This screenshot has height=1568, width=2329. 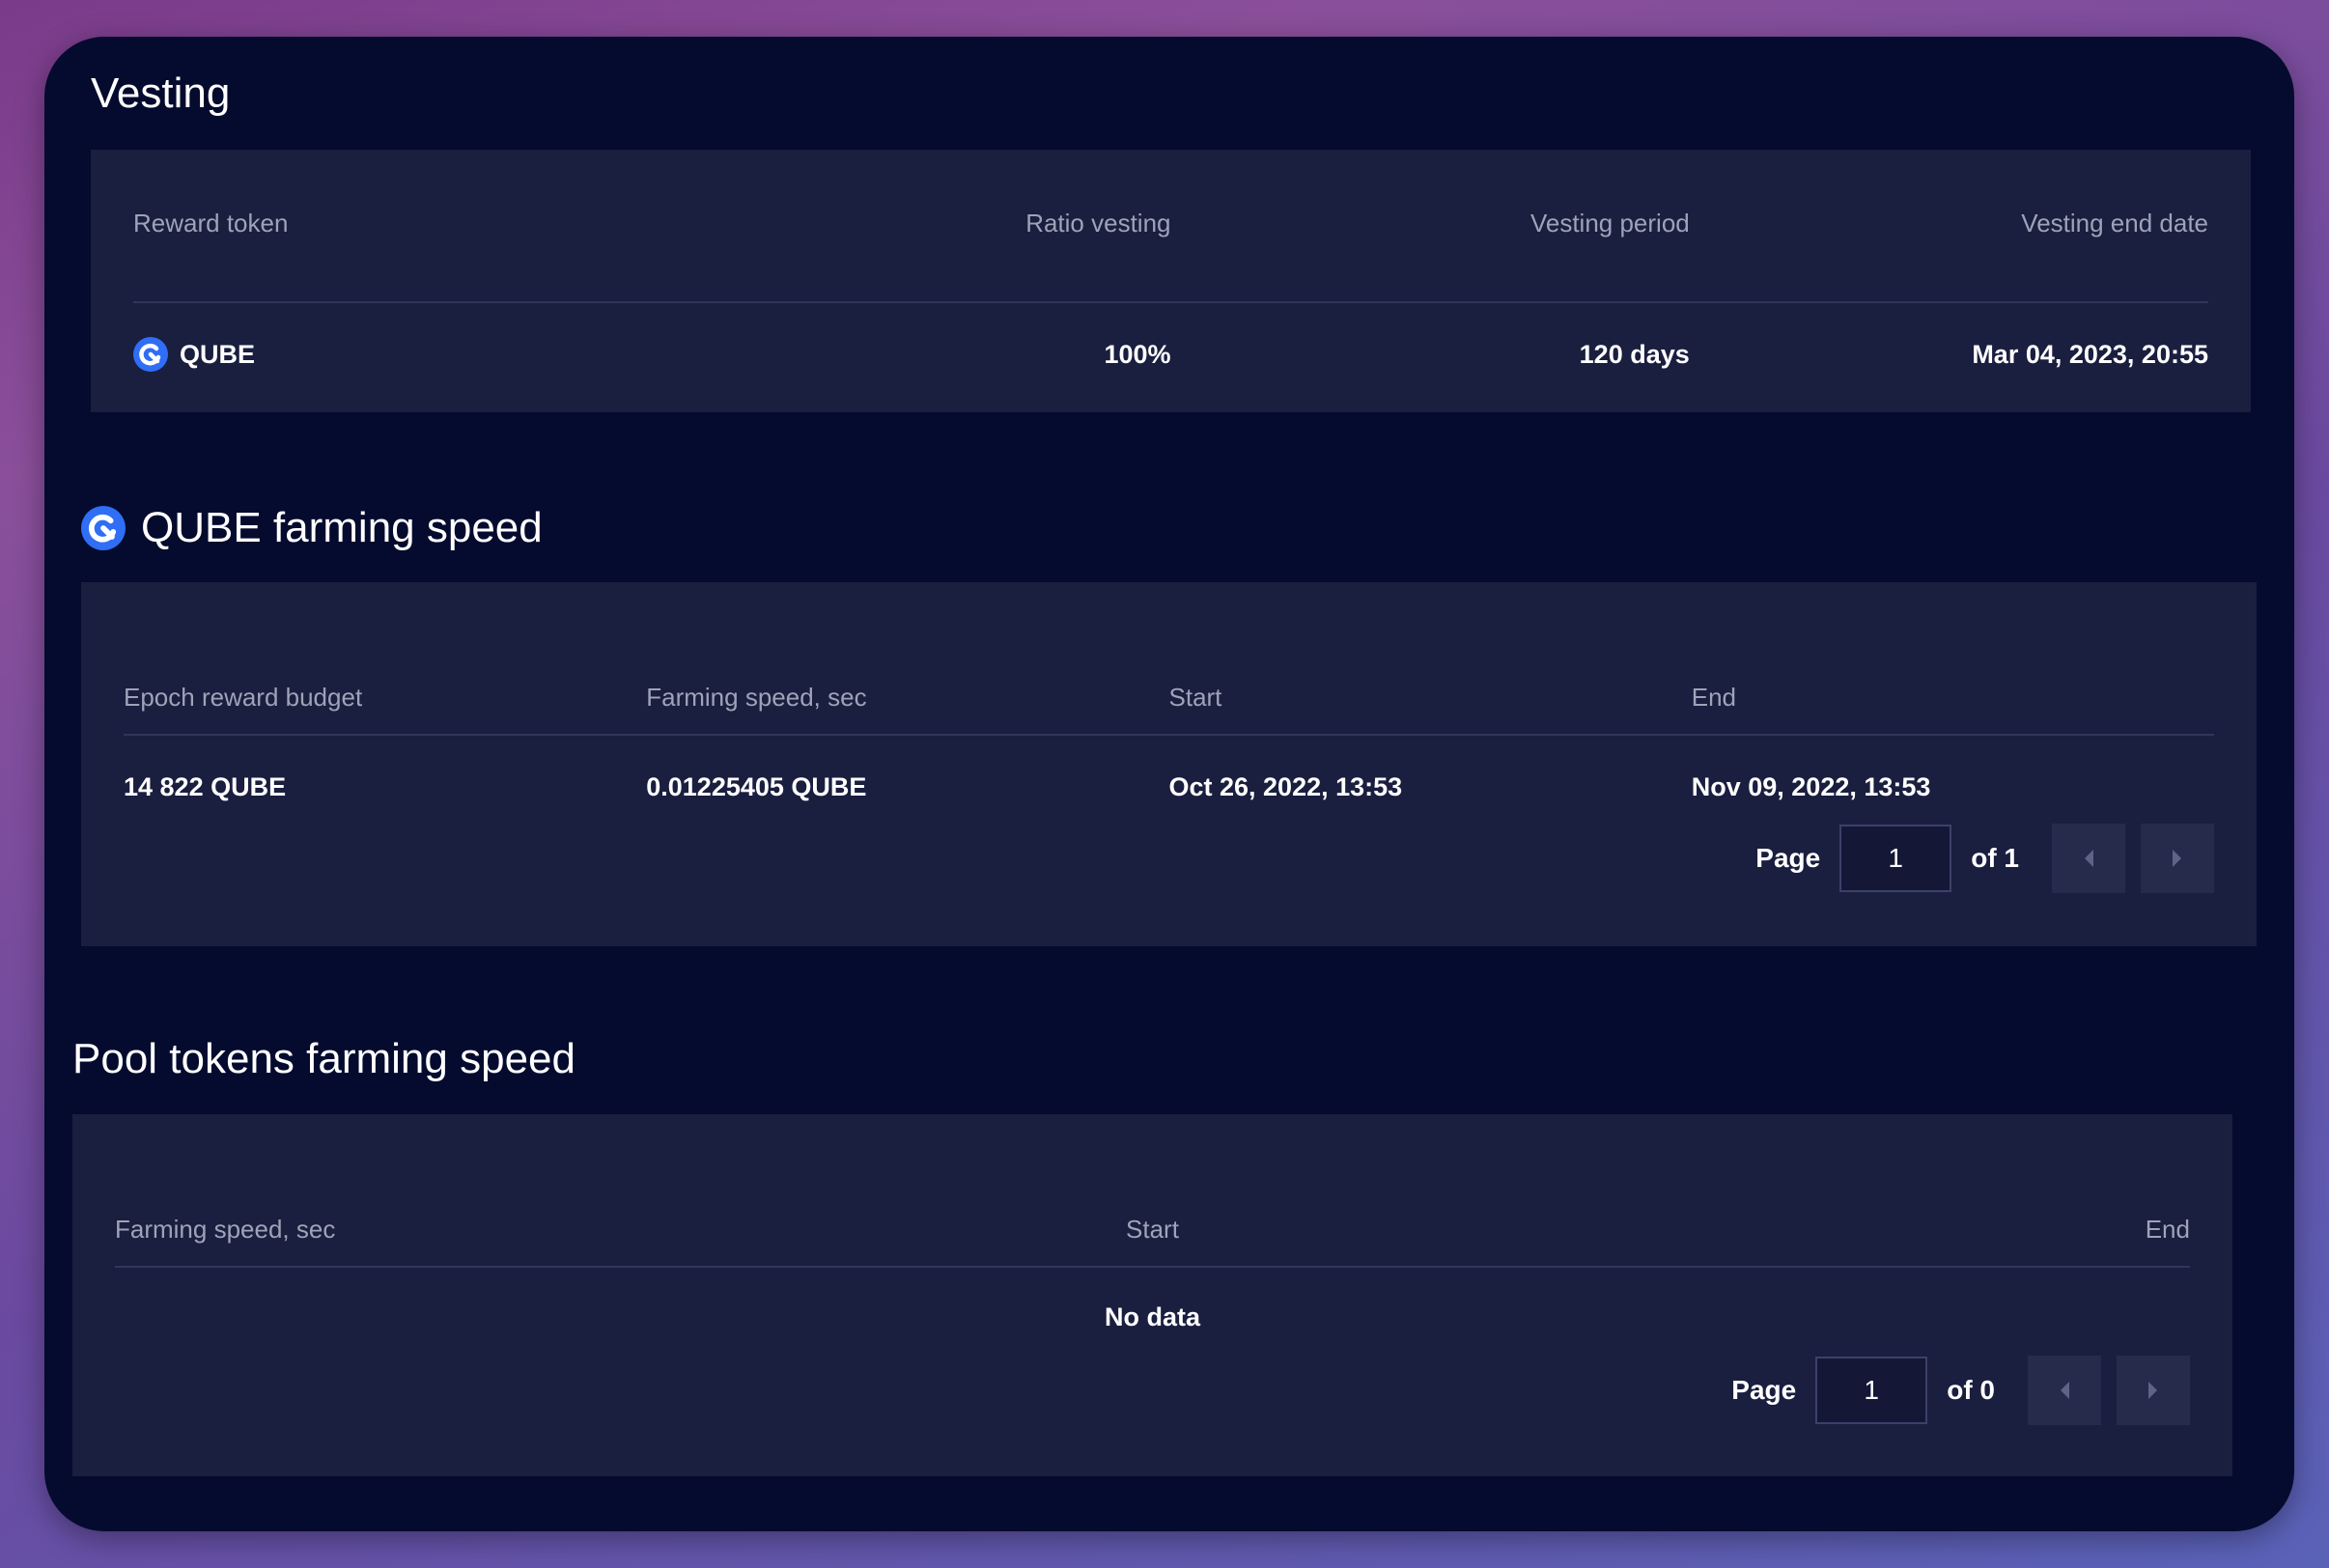 I want to click on vesting-divider, so click(x=1170, y=302).